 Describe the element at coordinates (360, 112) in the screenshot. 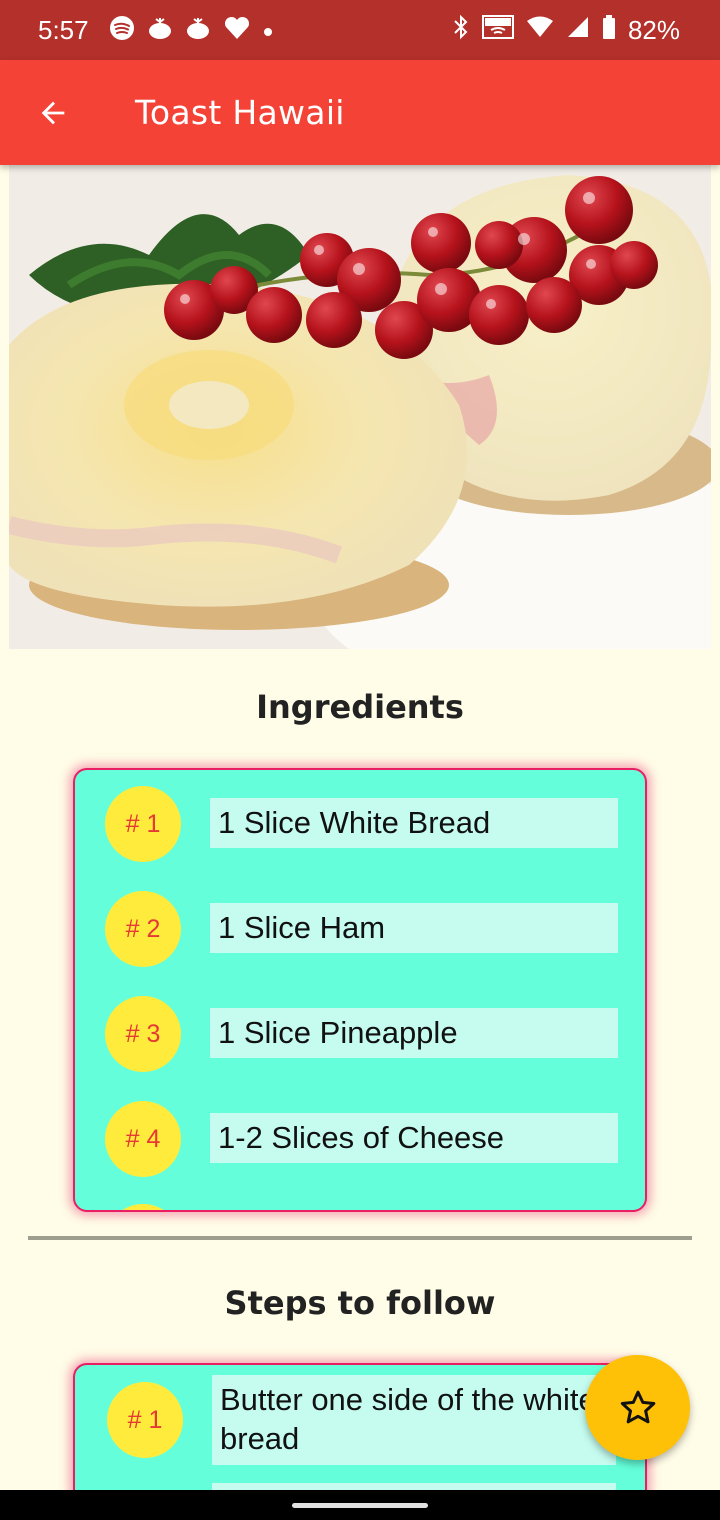

I see `app-bar: Toast Hawaii` at that location.